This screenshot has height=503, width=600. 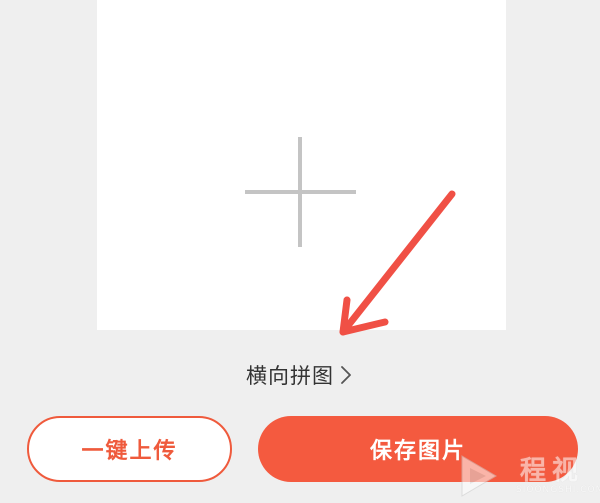 I want to click on chevron-right-icon, so click(x=346, y=375).